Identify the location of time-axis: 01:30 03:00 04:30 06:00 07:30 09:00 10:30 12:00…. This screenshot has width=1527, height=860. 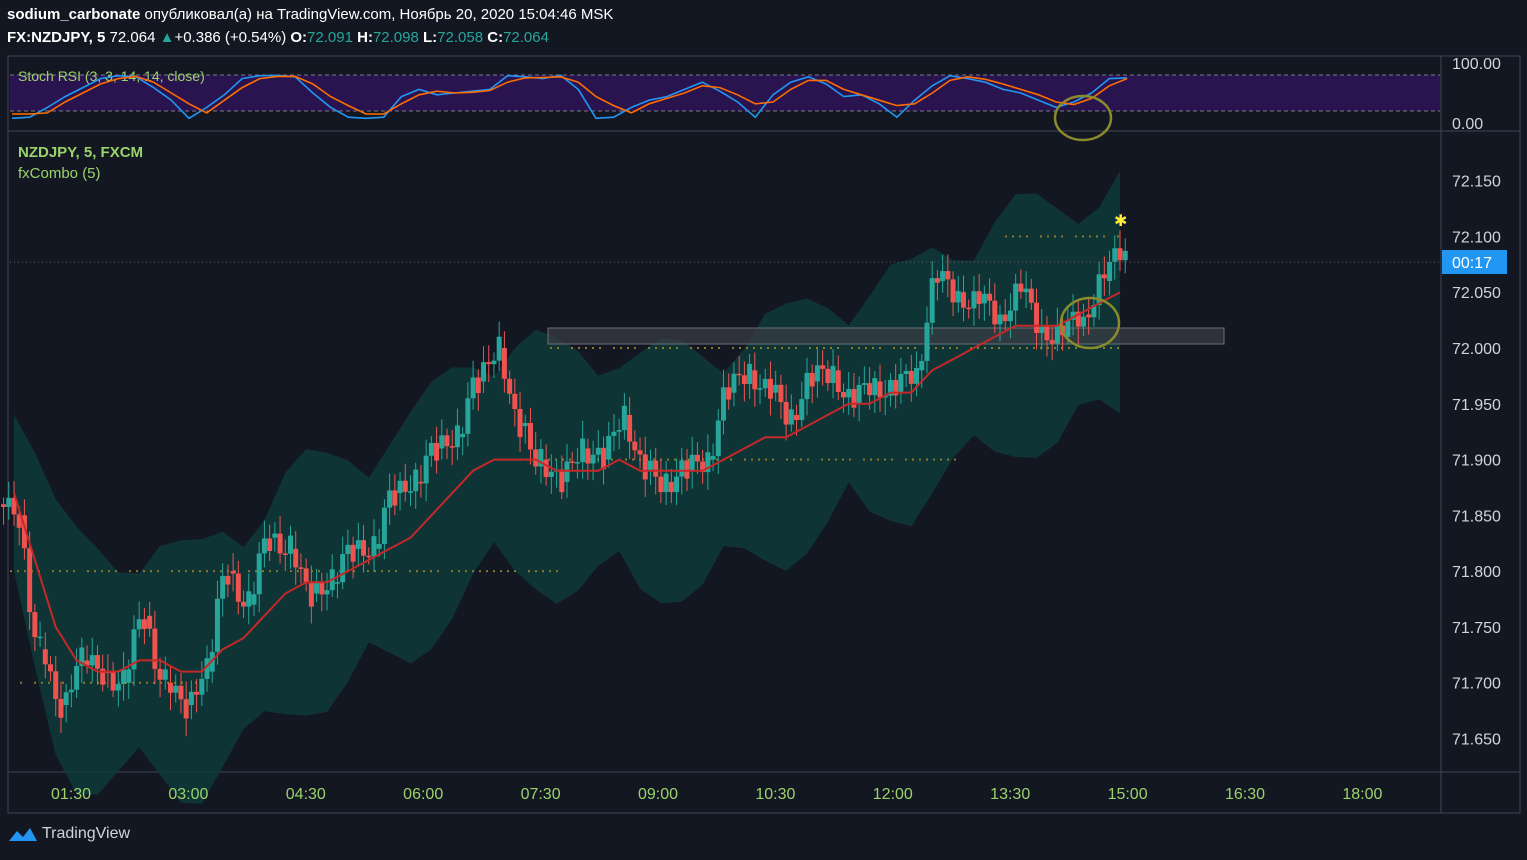
(717, 794).